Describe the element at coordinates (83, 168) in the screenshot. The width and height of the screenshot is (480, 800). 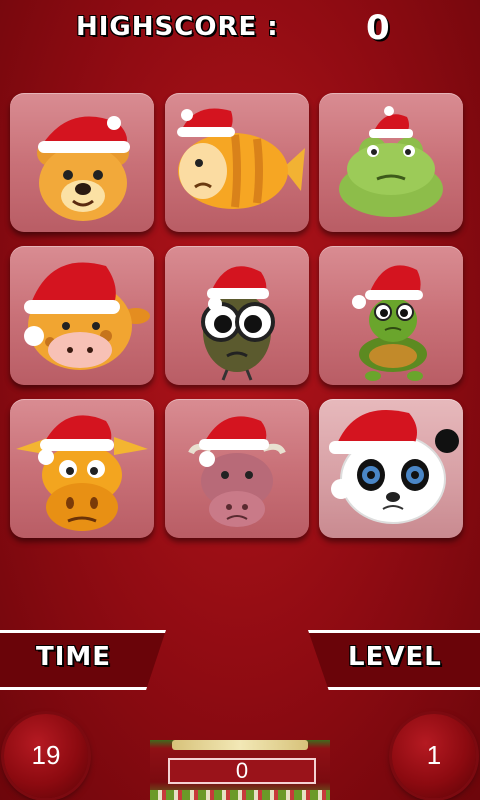
I see `teddy-bear-card-icon` at that location.